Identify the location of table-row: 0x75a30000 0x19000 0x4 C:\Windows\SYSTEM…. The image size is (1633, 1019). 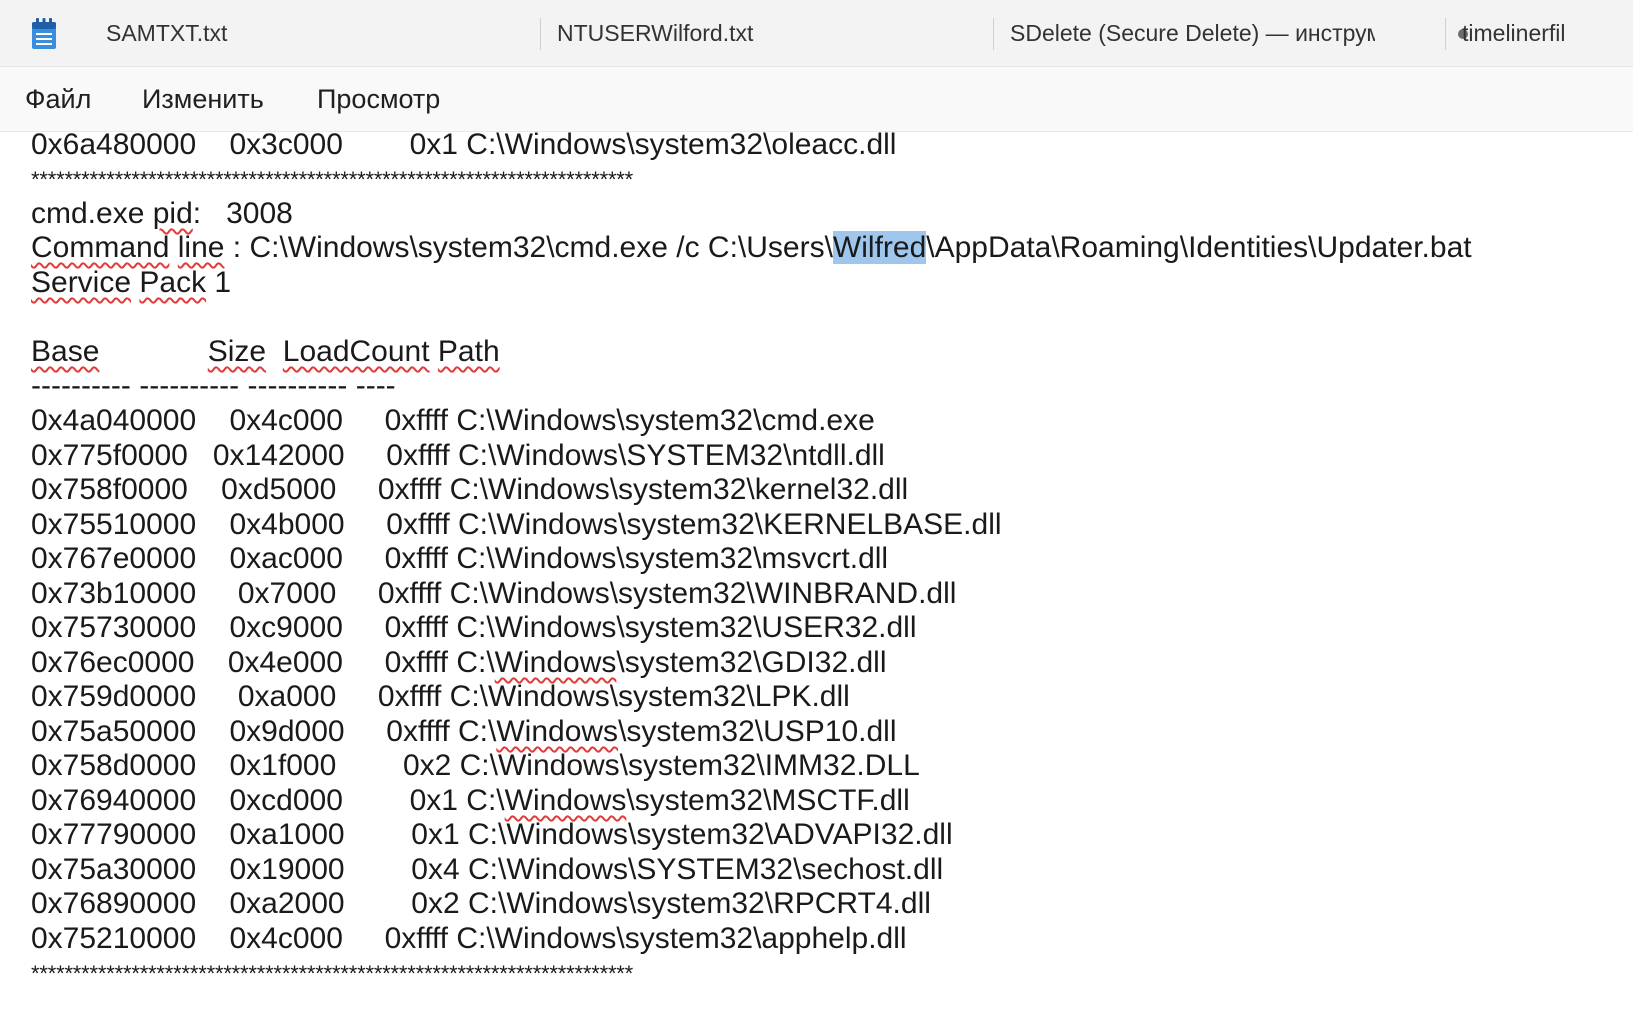
(487, 869).